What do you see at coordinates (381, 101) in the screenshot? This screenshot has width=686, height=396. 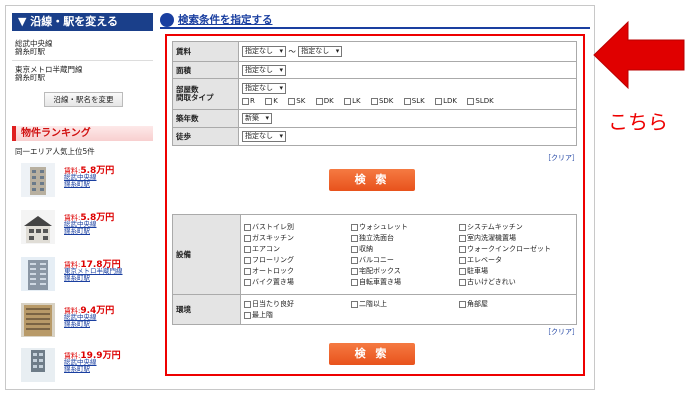 I see `layout-type-option: SDK` at bounding box center [381, 101].